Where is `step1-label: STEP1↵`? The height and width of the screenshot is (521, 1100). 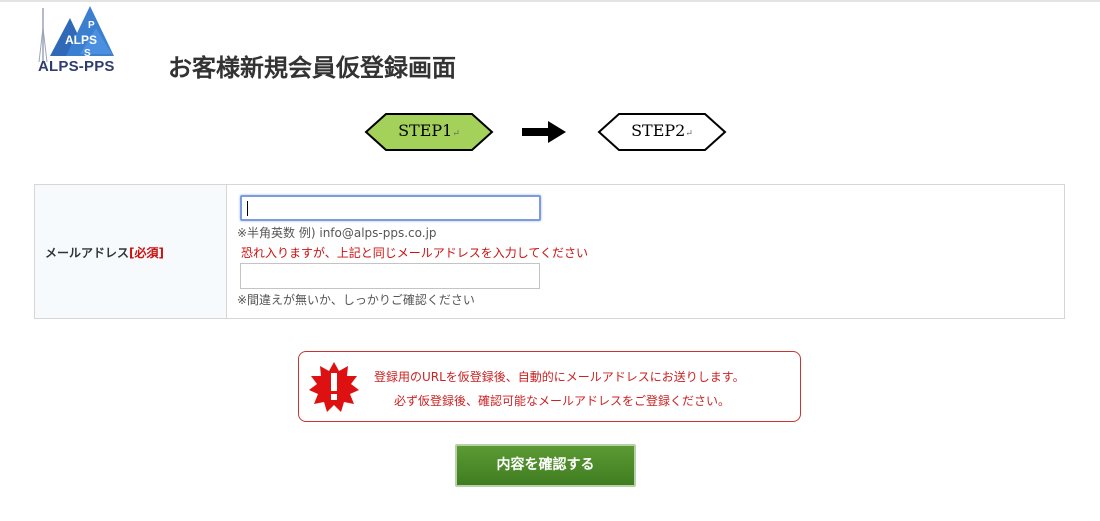 step1-label: STEP1↵ is located at coordinates (429, 130).